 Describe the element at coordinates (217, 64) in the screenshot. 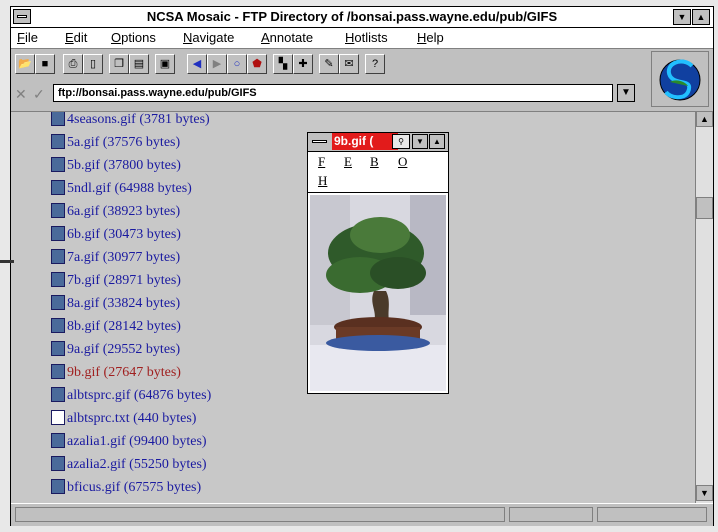

I see `forward-icon: ▶` at that location.